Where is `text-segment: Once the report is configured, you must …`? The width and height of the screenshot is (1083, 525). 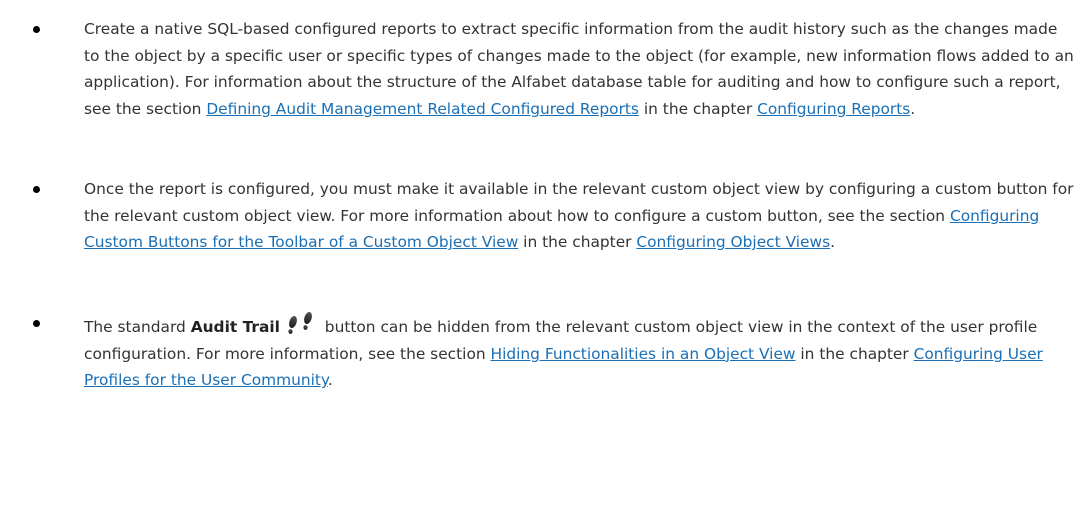 text-segment: Once the report is configured, you must … is located at coordinates (579, 202).